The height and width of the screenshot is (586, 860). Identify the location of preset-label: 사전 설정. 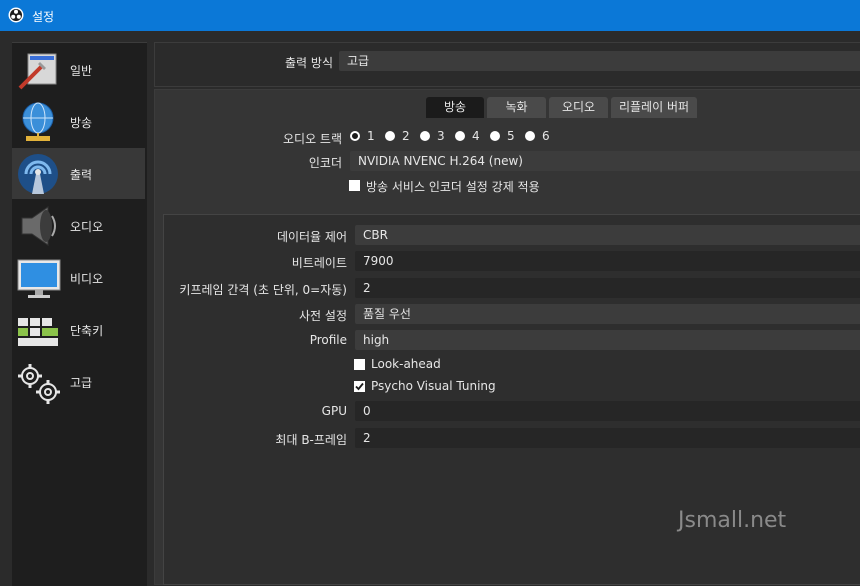
(323, 316).